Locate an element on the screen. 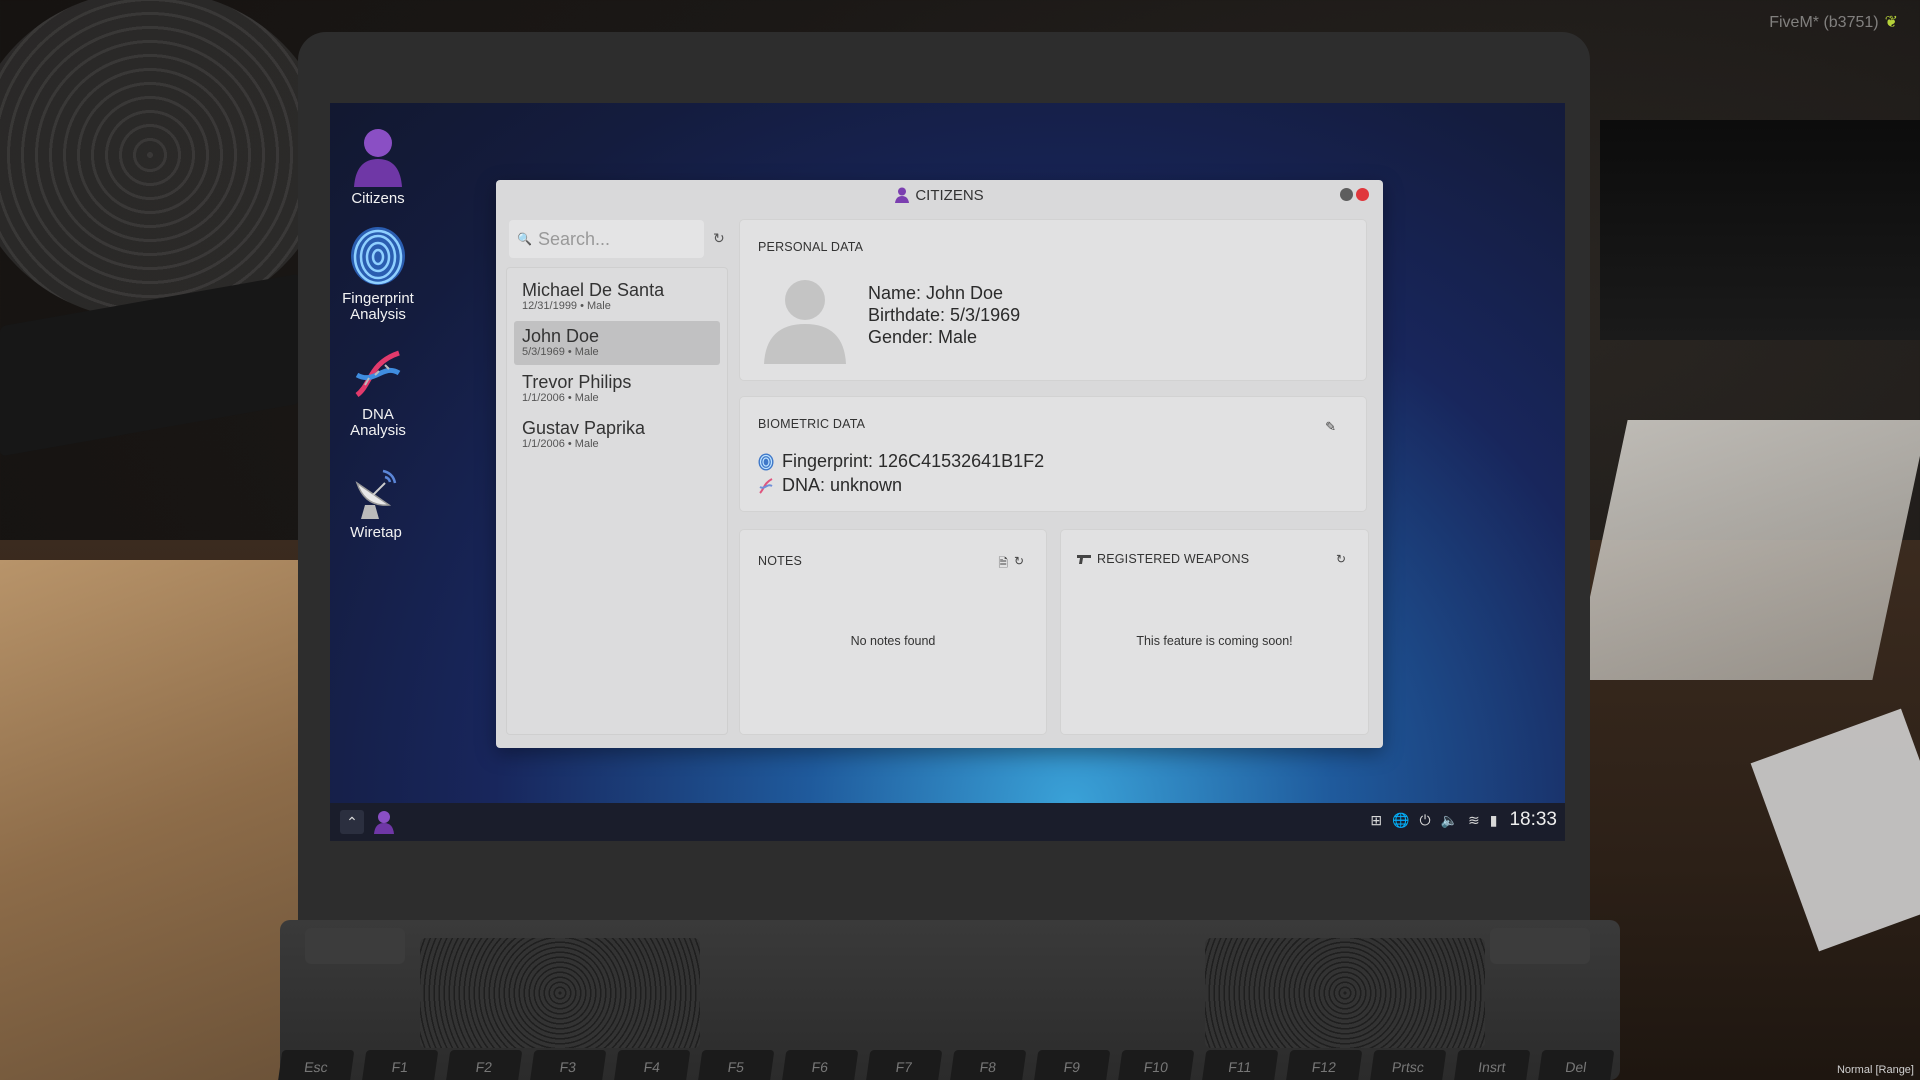  taskbar-clock: 18:33 is located at coordinates (1533, 819).